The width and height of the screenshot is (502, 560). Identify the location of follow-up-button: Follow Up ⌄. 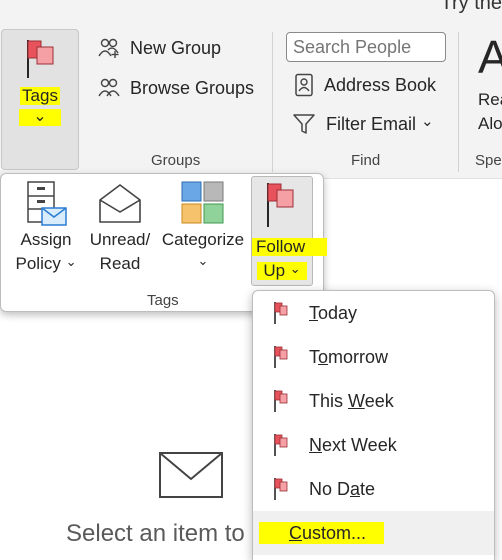
(289, 231).